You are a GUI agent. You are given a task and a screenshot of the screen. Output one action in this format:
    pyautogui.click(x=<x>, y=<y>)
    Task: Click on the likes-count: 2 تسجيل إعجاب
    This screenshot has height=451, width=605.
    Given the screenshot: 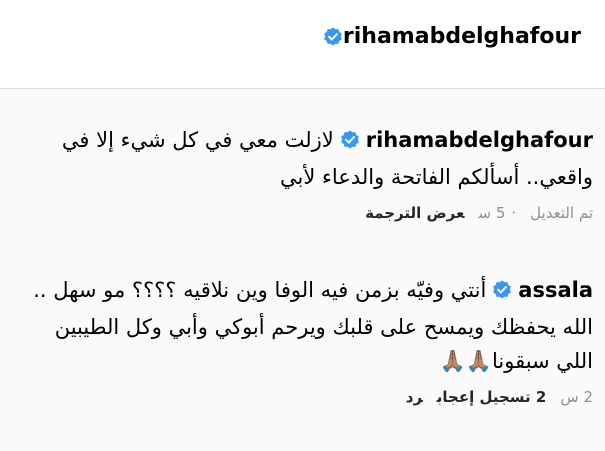 What is the action you would take?
    pyautogui.click(x=492, y=397)
    